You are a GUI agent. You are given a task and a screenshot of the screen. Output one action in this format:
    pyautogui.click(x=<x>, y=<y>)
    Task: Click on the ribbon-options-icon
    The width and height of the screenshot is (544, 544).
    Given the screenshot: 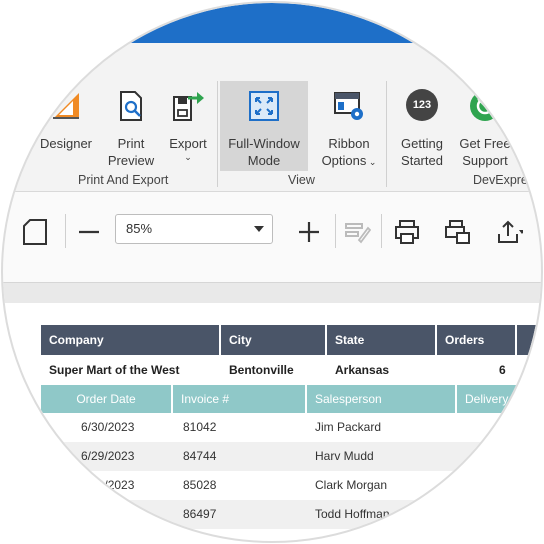 What is the action you would take?
    pyautogui.click(x=348, y=106)
    